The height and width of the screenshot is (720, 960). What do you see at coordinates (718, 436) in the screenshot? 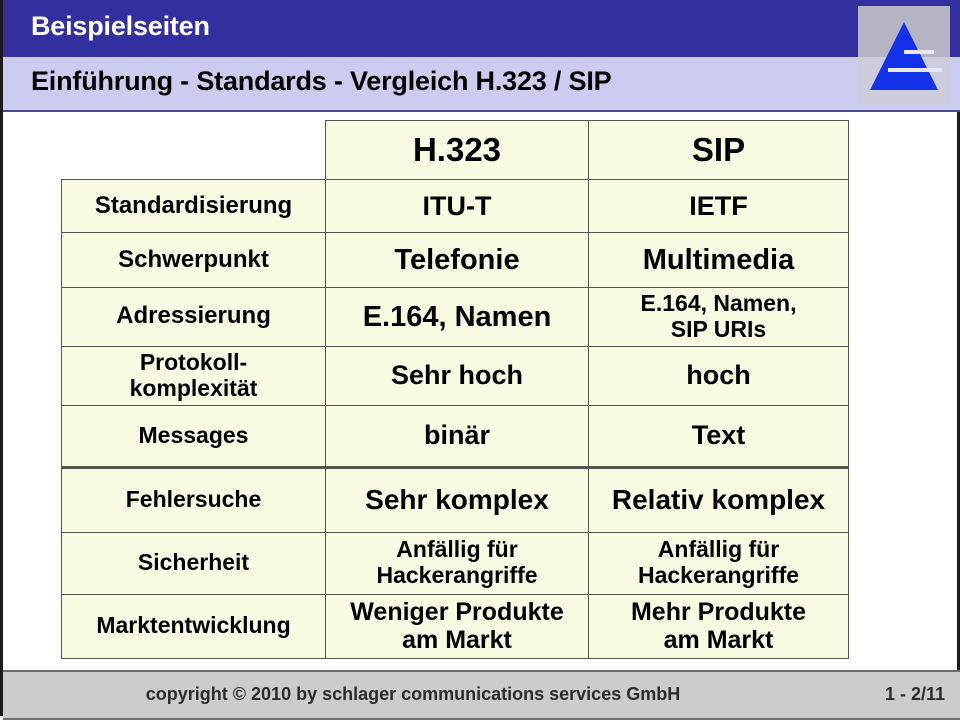
I see `cell-sip: Text` at bounding box center [718, 436].